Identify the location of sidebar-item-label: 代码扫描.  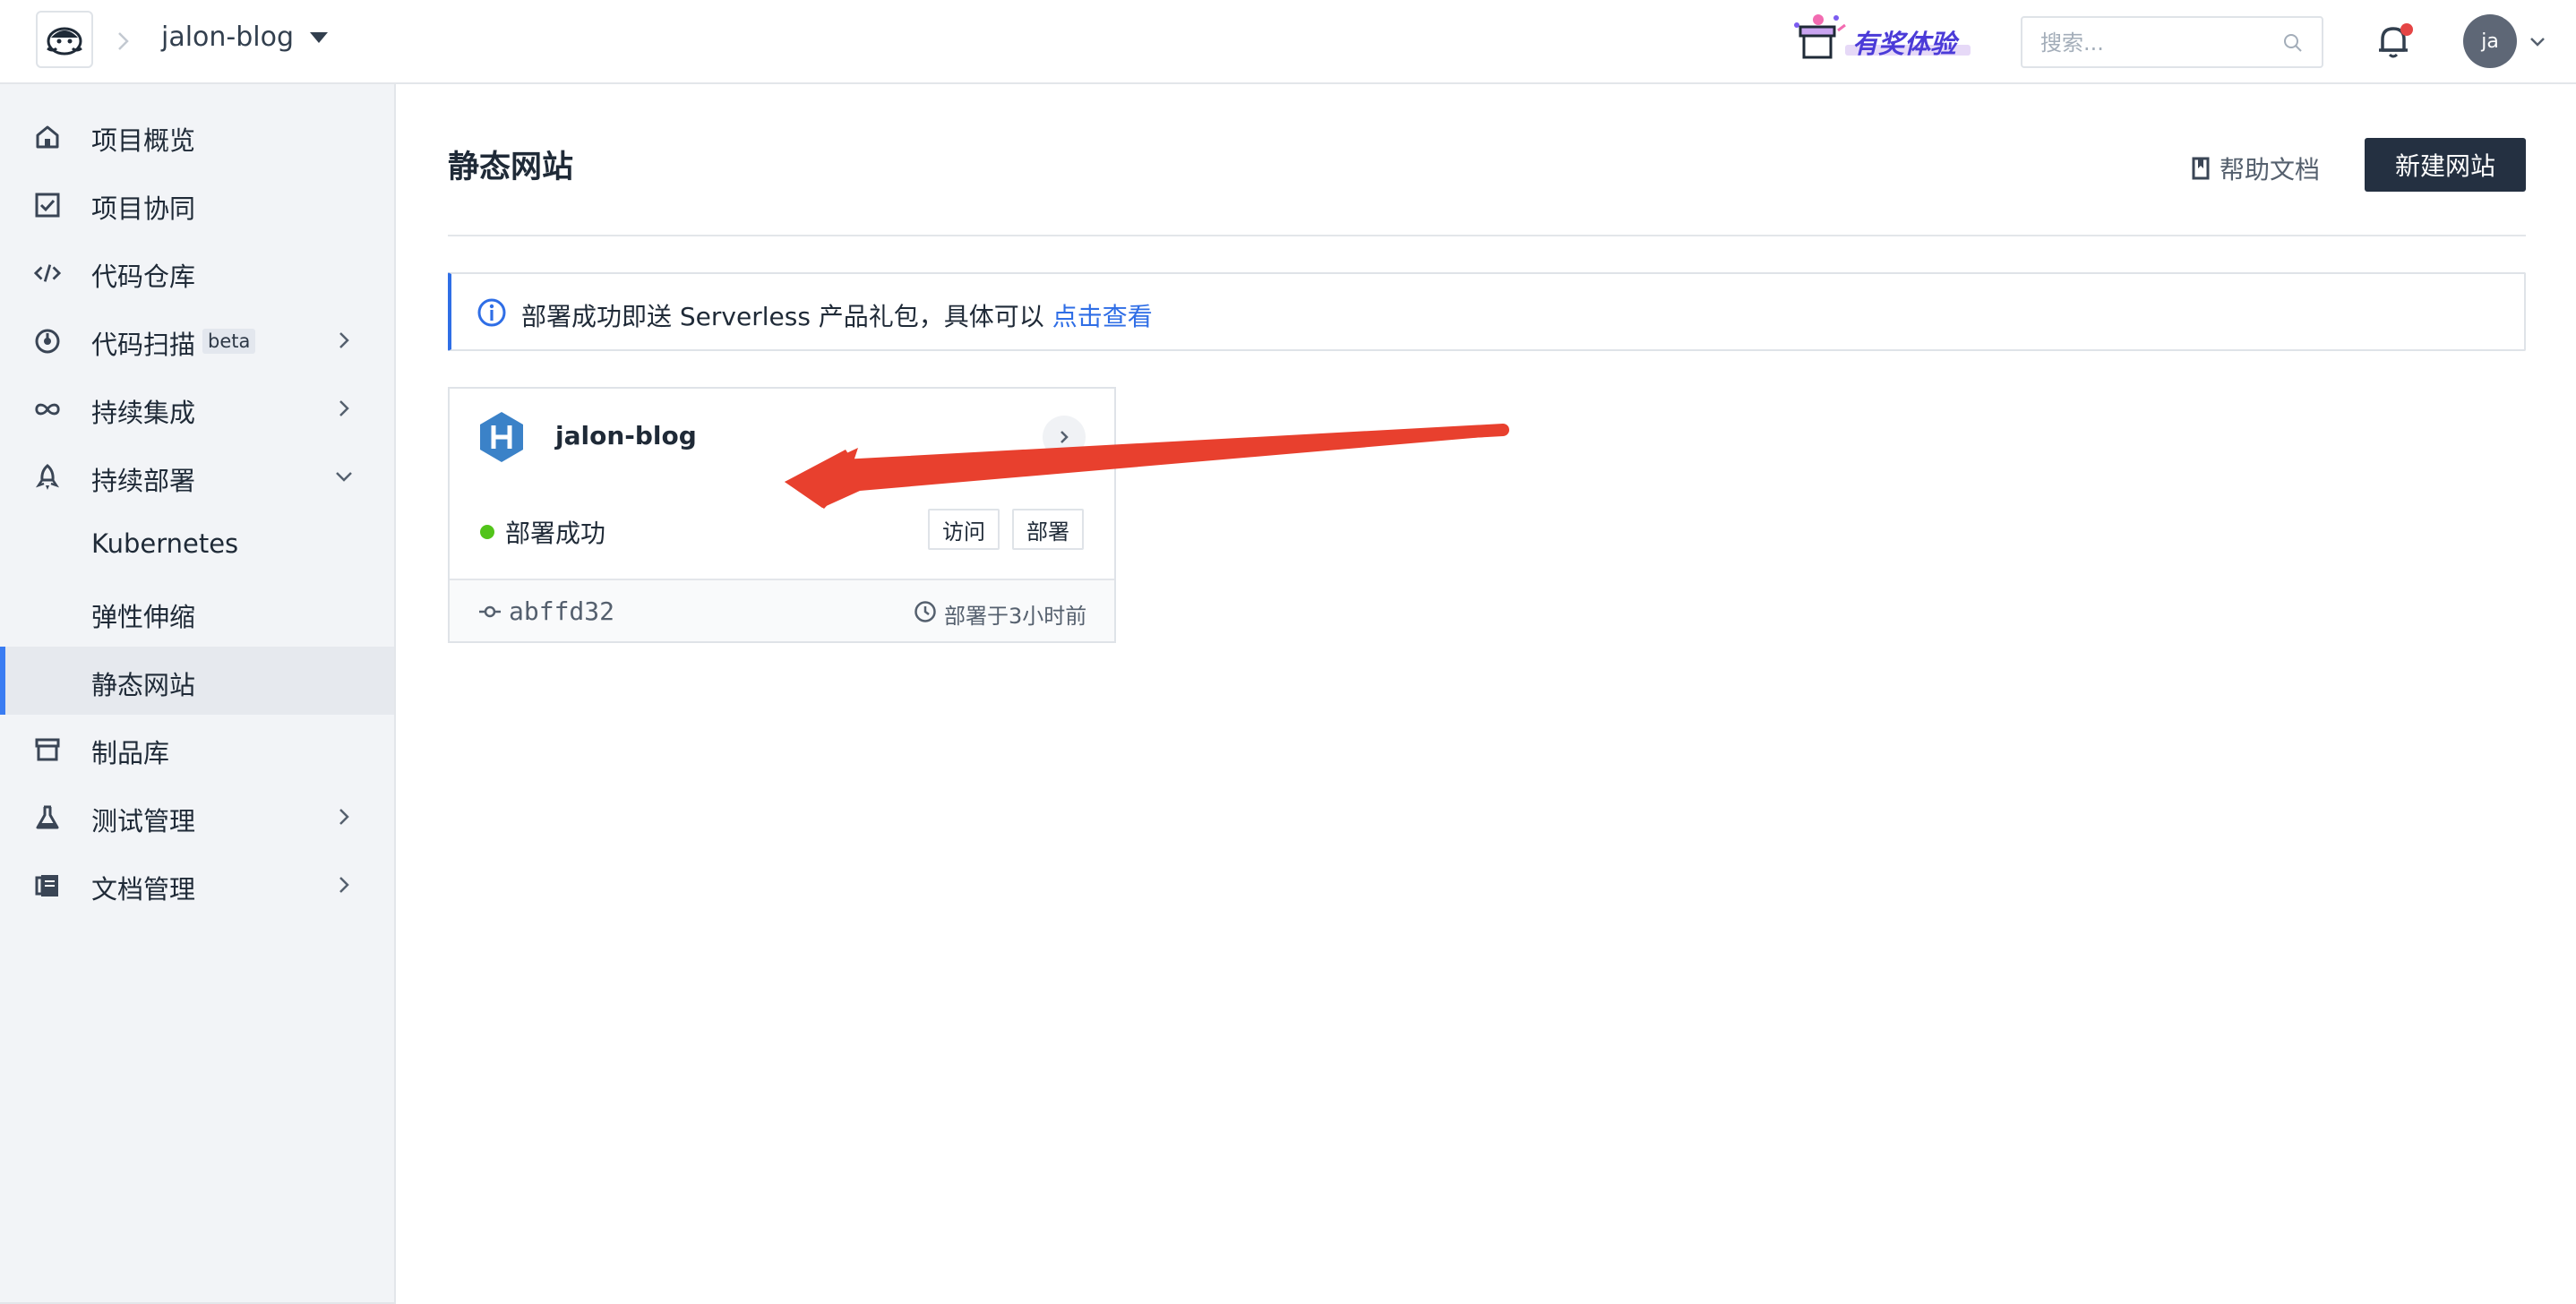
(143, 345).